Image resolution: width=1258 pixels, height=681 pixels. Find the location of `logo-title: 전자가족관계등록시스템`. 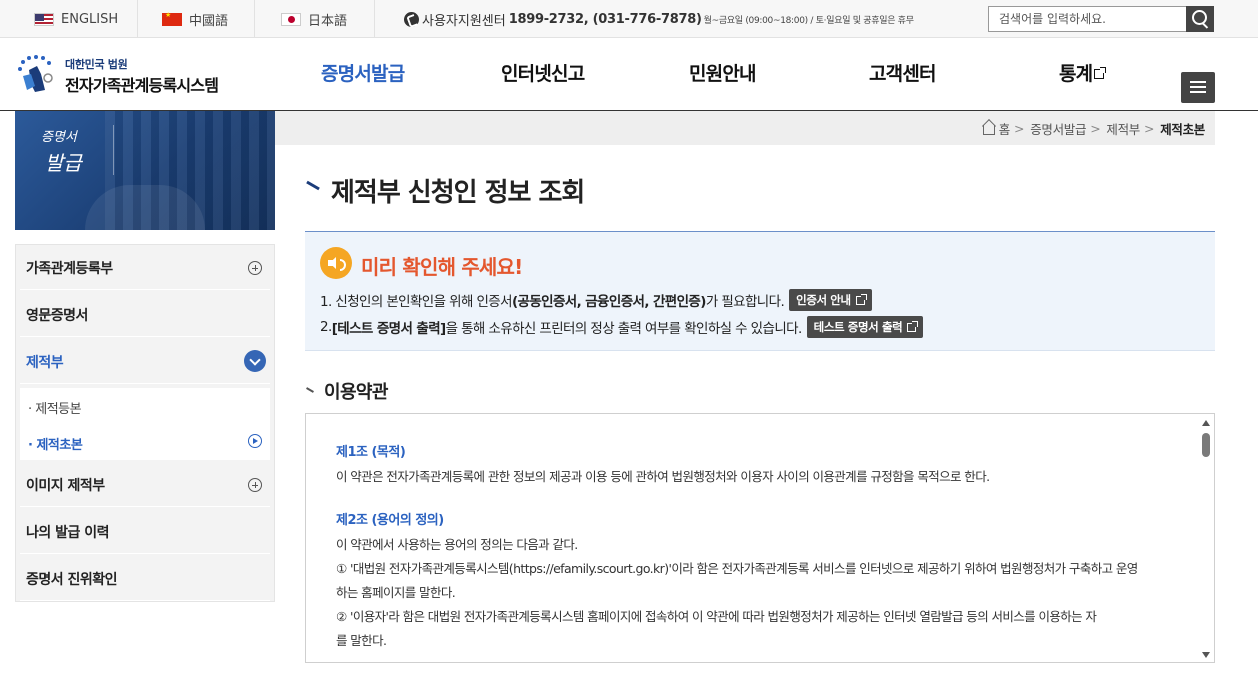

logo-title: 전자가족관계등록시스템 is located at coordinates (142, 85).